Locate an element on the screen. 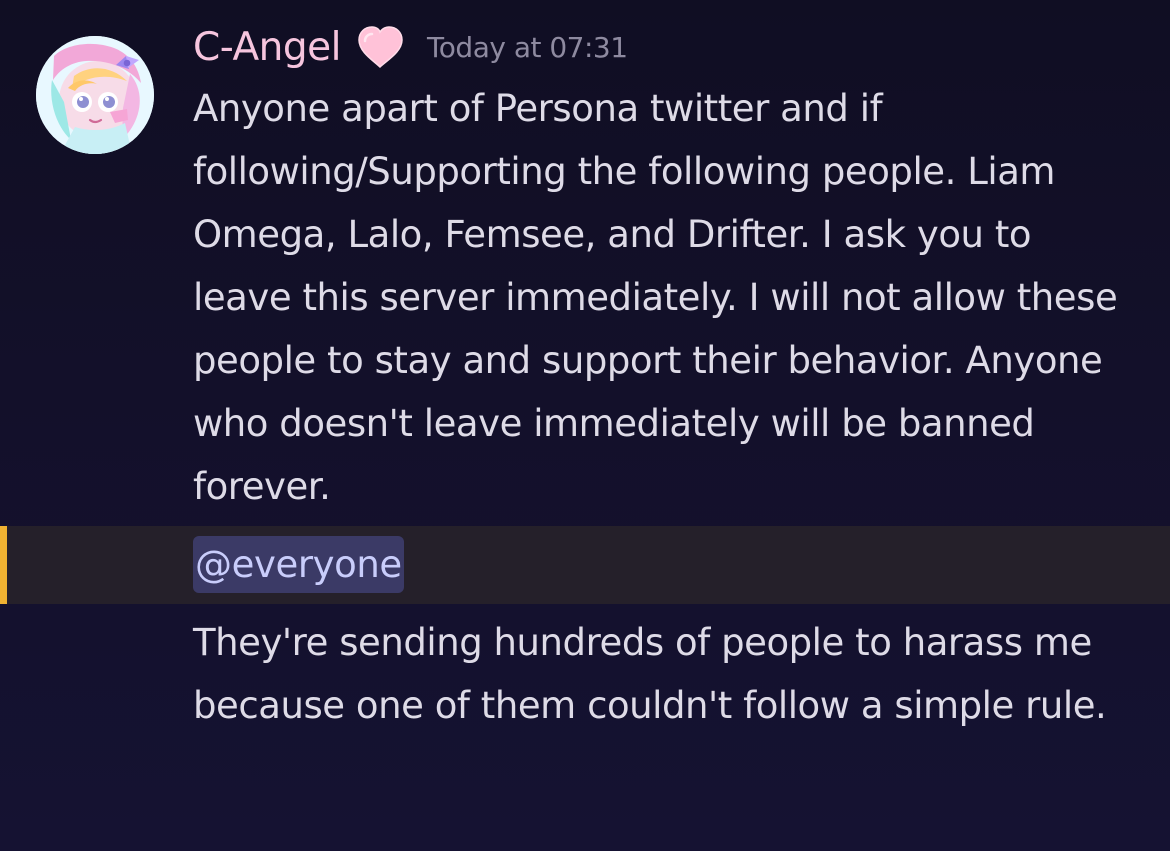 Image resolution: width=1170 pixels, height=851 pixels. mention-highlight-bar is located at coordinates (3, 565).